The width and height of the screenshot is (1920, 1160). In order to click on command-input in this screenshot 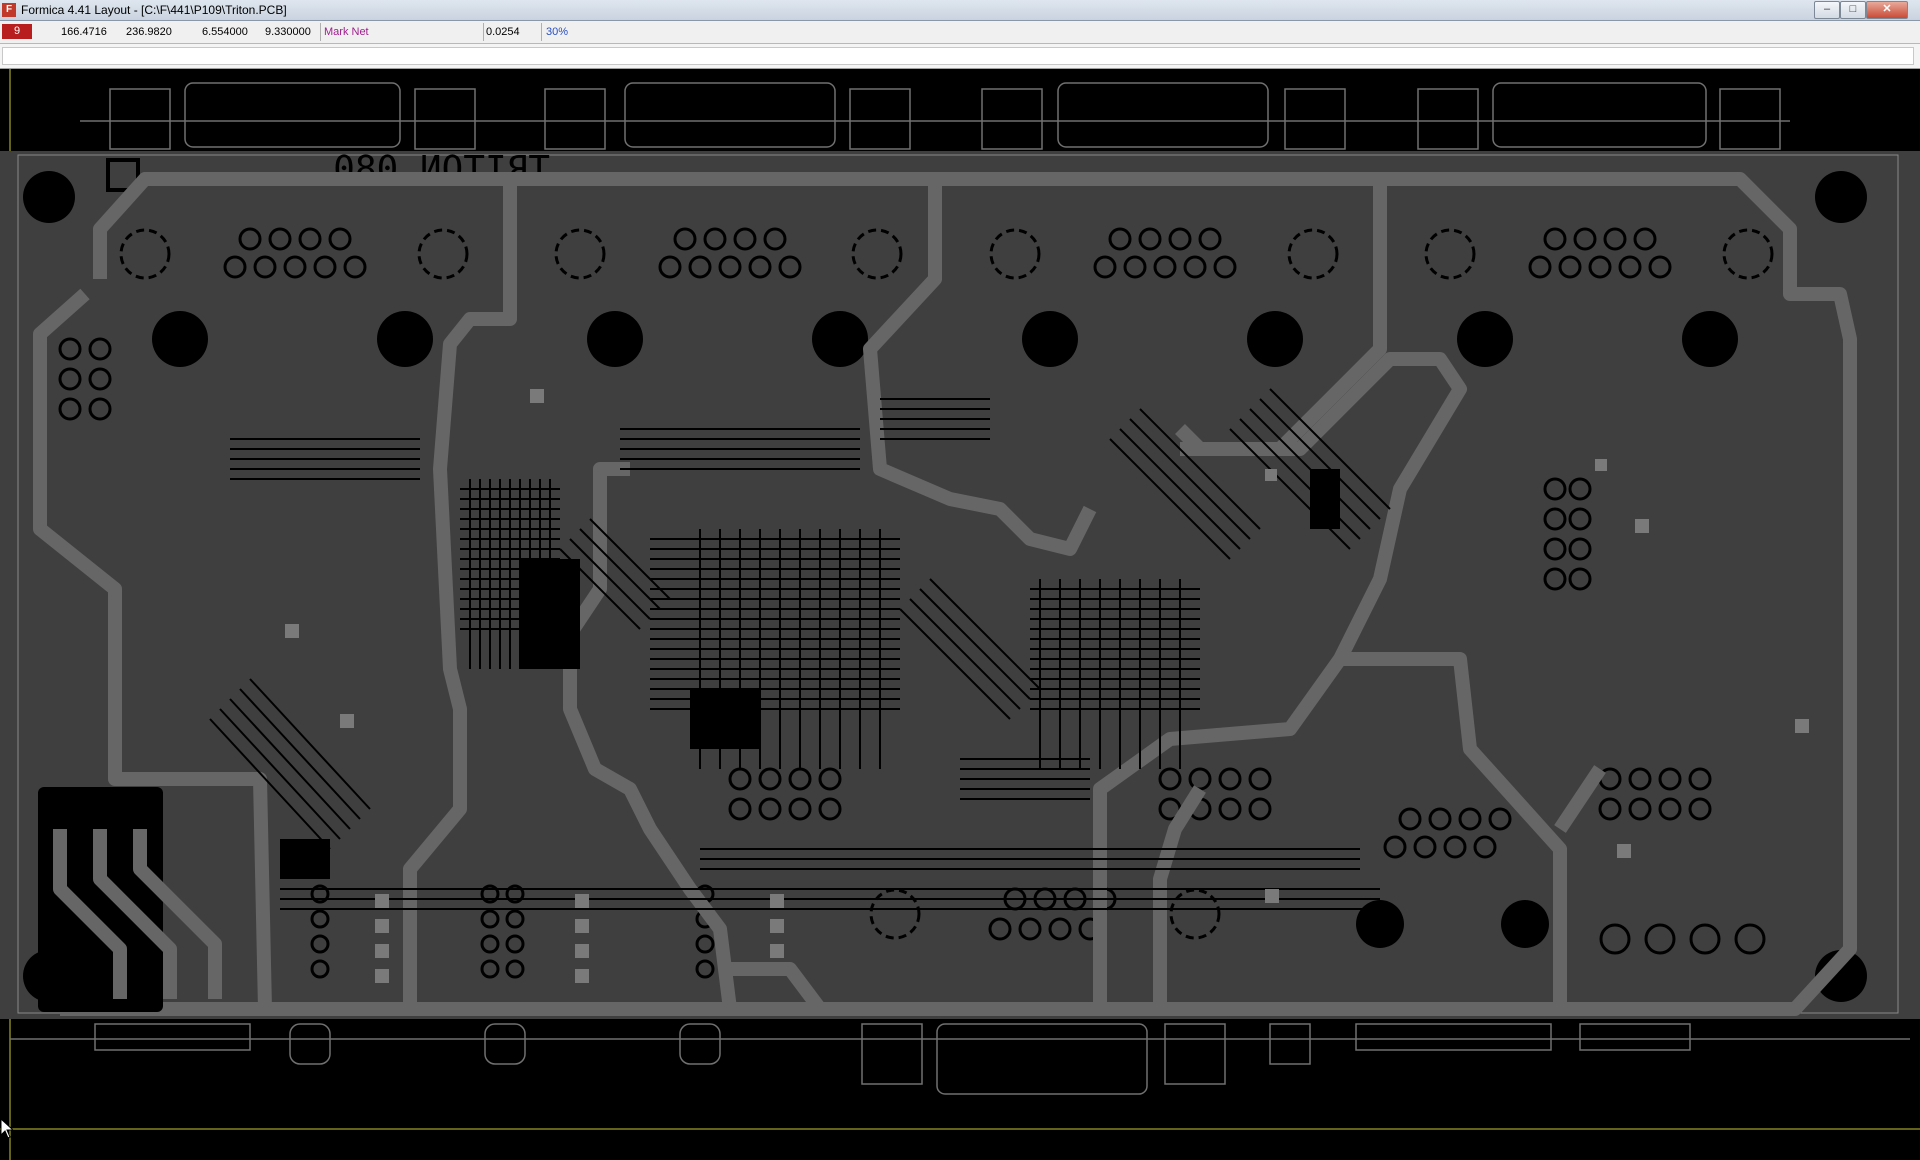, I will do `click(958, 56)`.